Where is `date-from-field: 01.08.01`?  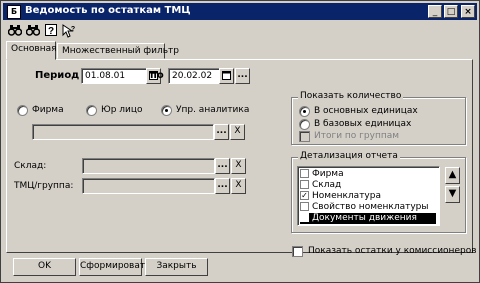 date-from-field: 01.08.01 is located at coordinates (114, 76).